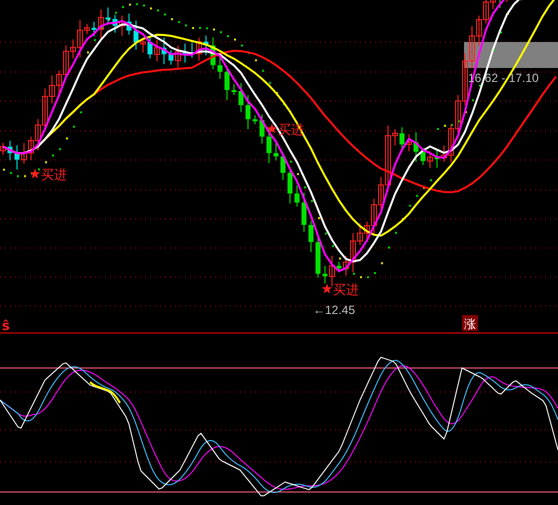 Image resolution: width=558 pixels, height=505 pixels. I want to click on signal-marker: ŝ, so click(6, 326).